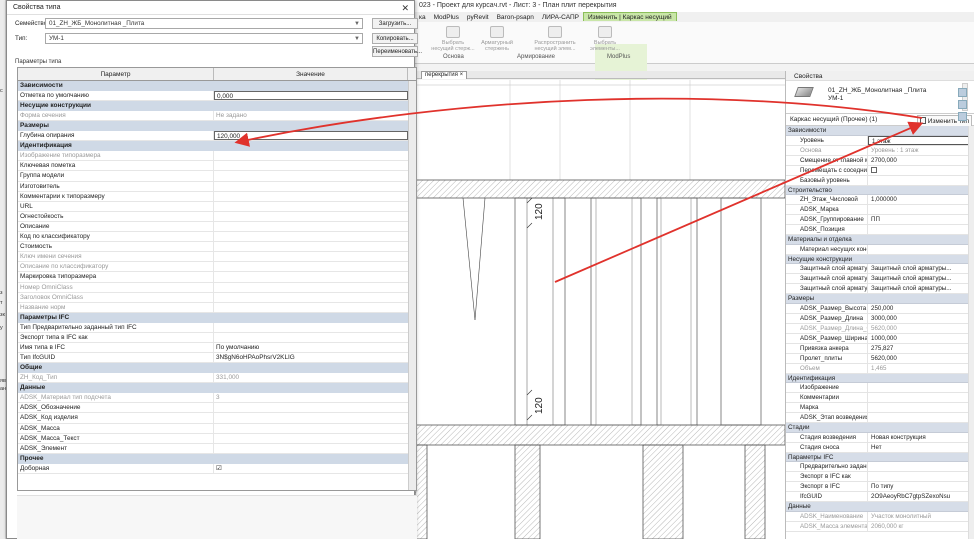  I want to click on grid-row: ADSK_Масса, so click(217, 428).